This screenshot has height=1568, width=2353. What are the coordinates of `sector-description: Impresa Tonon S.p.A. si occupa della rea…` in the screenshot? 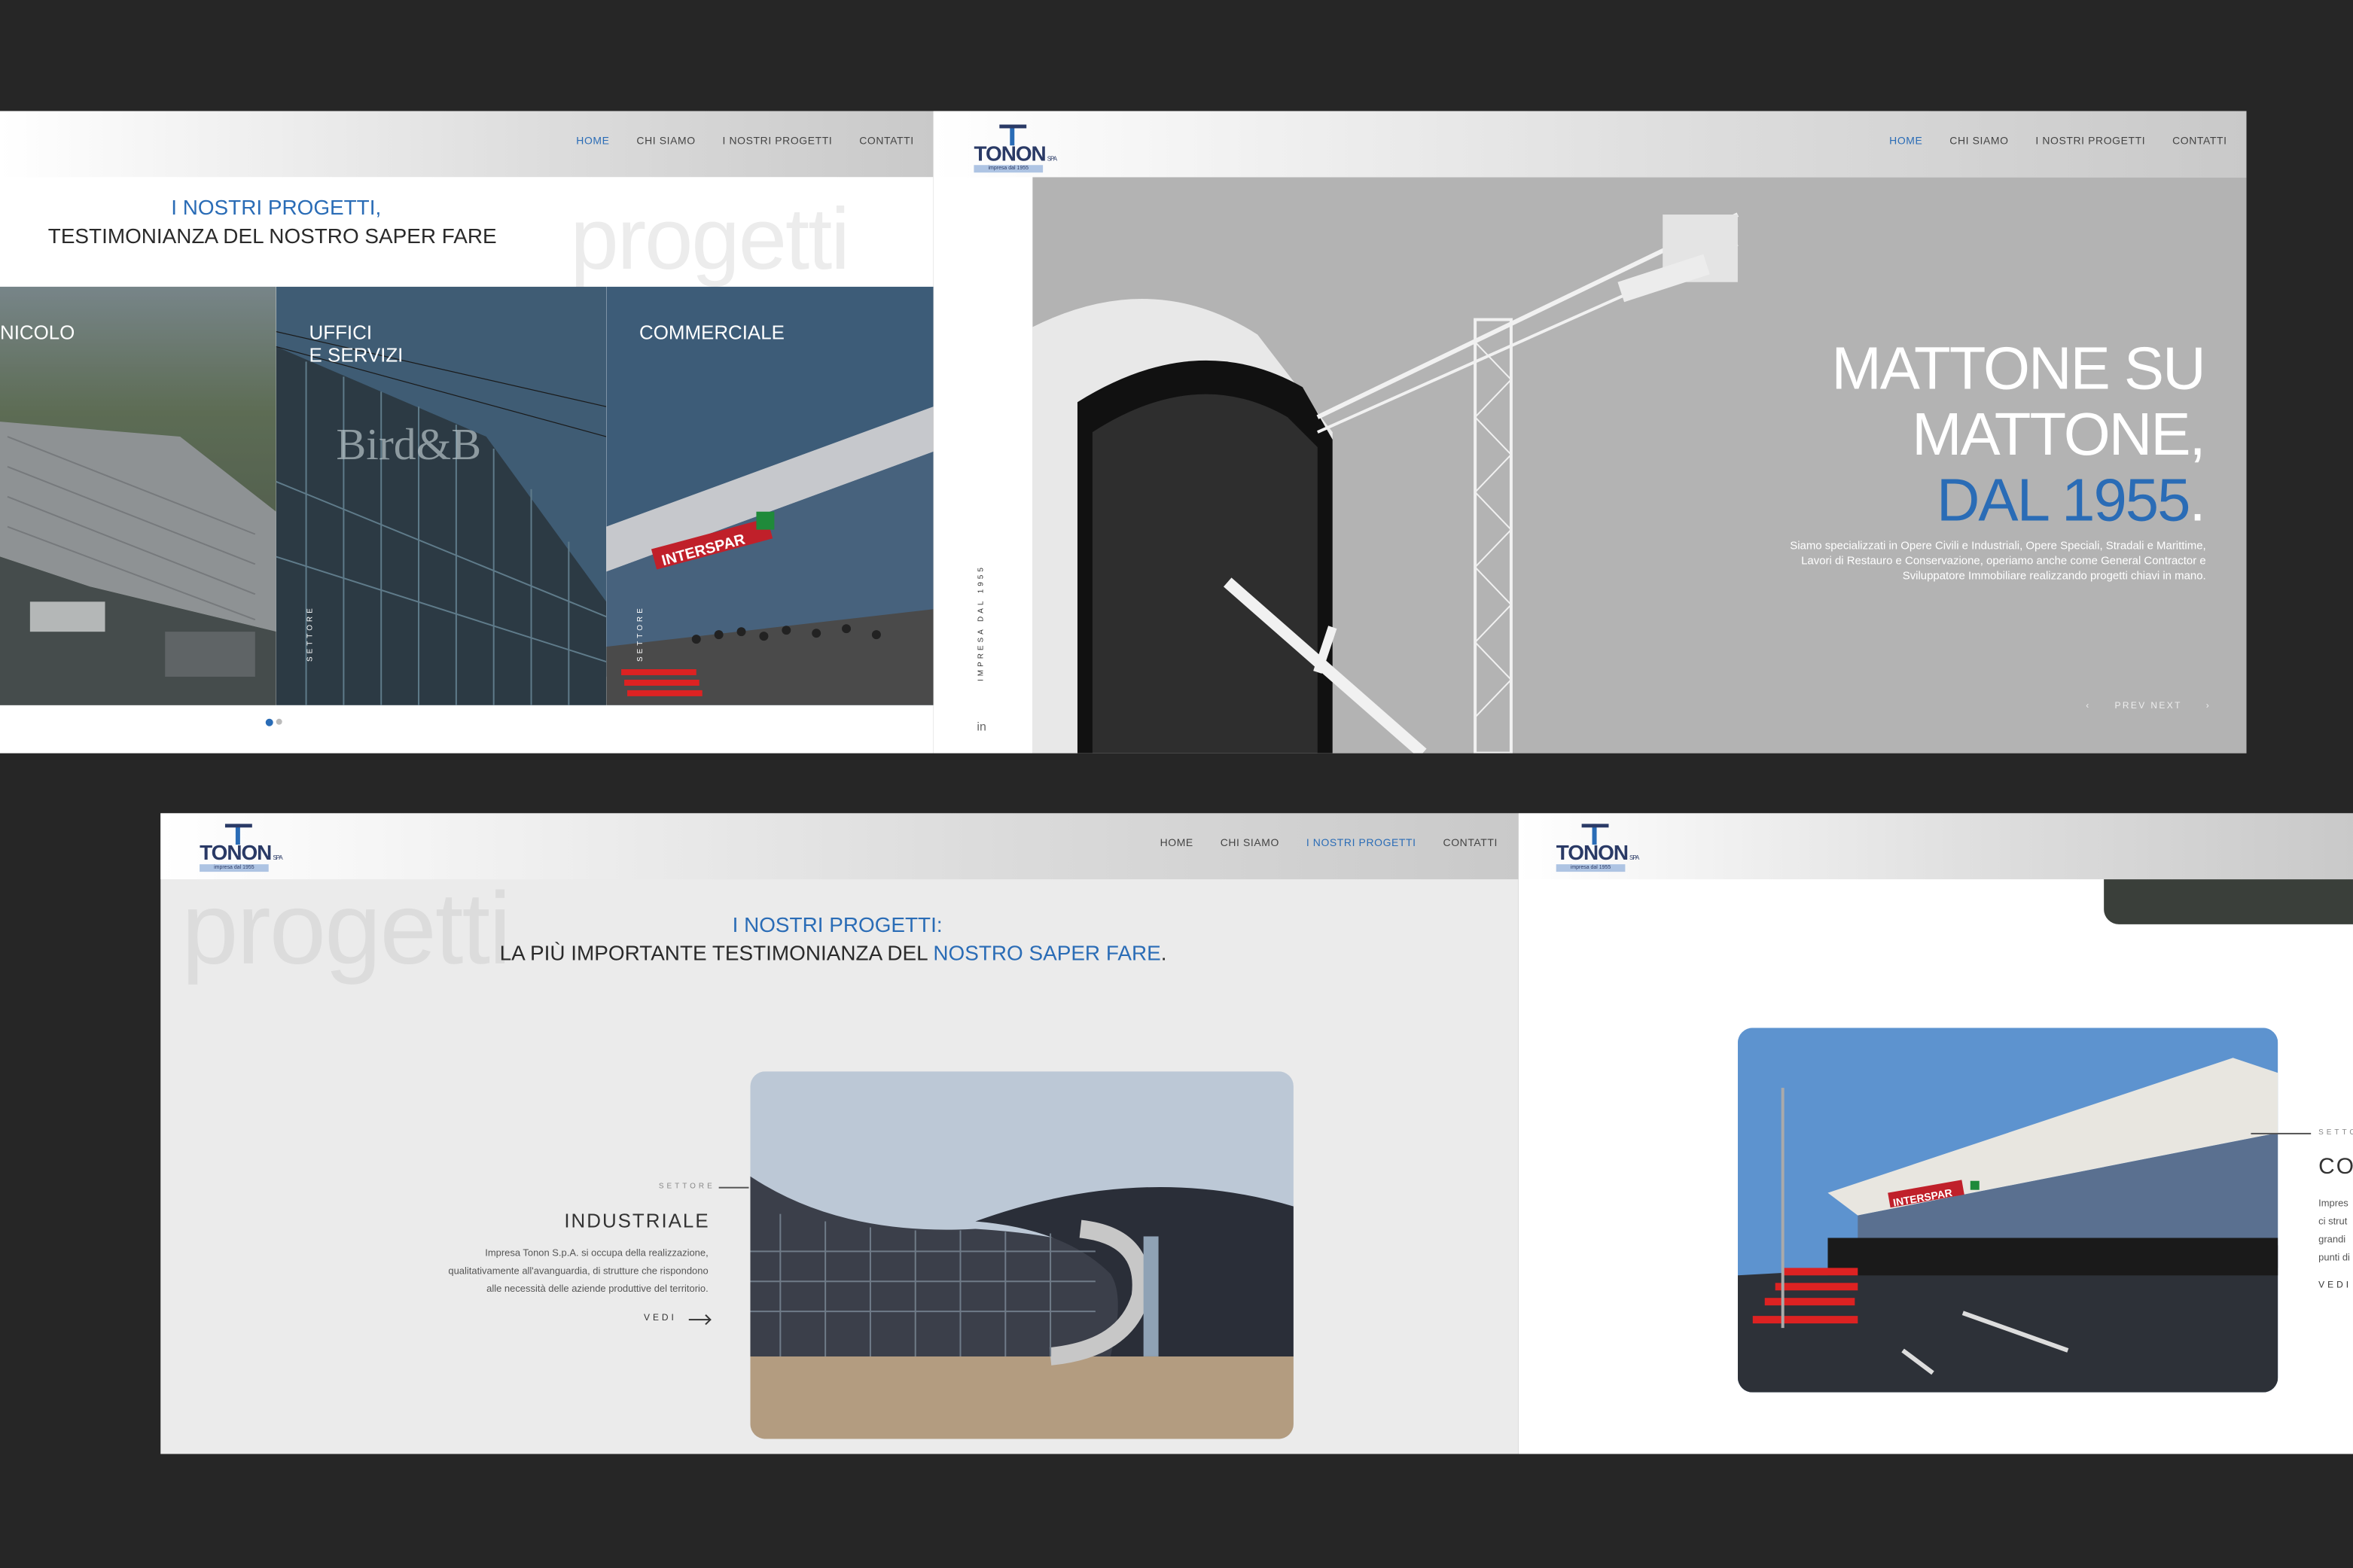 It's located at (578, 1272).